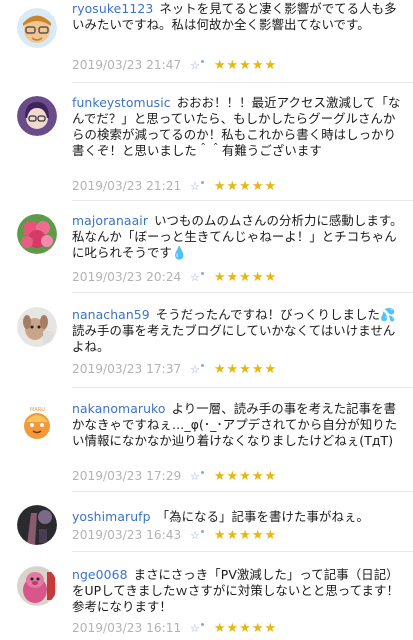  I want to click on comment-meta: 2019/03/23 21:21 ☆ ★★★★★, so click(174, 186).